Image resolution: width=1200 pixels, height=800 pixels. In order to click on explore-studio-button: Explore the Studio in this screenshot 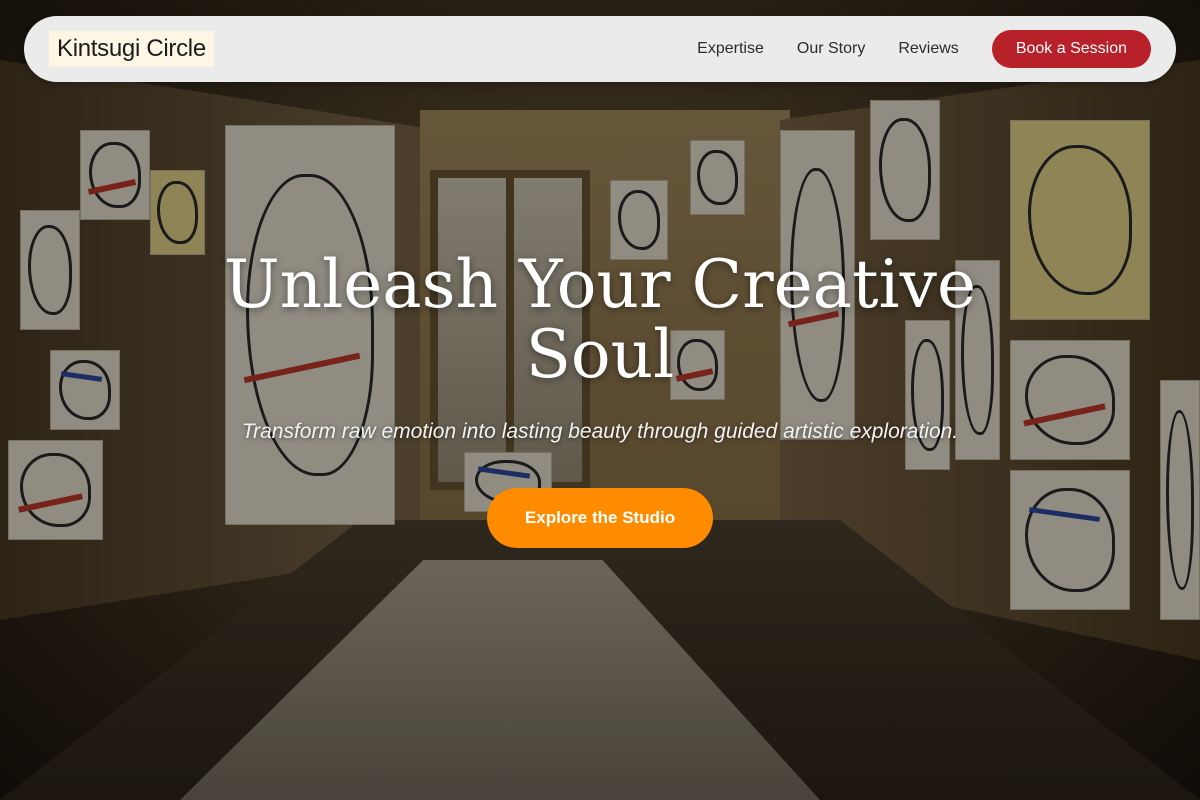, I will do `click(600, 518)`.